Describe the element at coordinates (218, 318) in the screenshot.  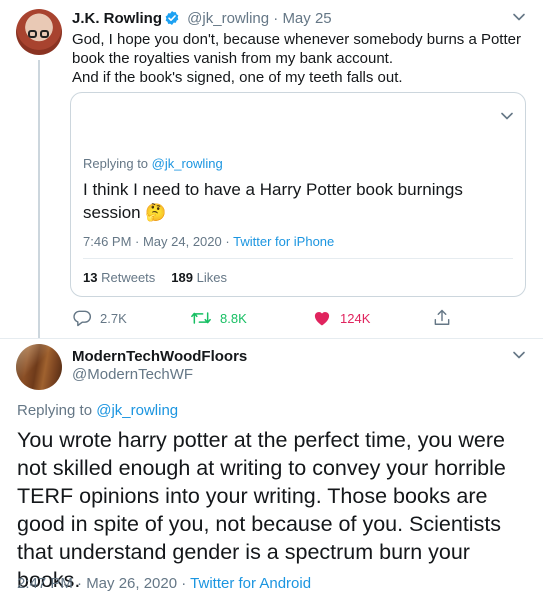
I see `retweet-button: 8.8K` at that location.